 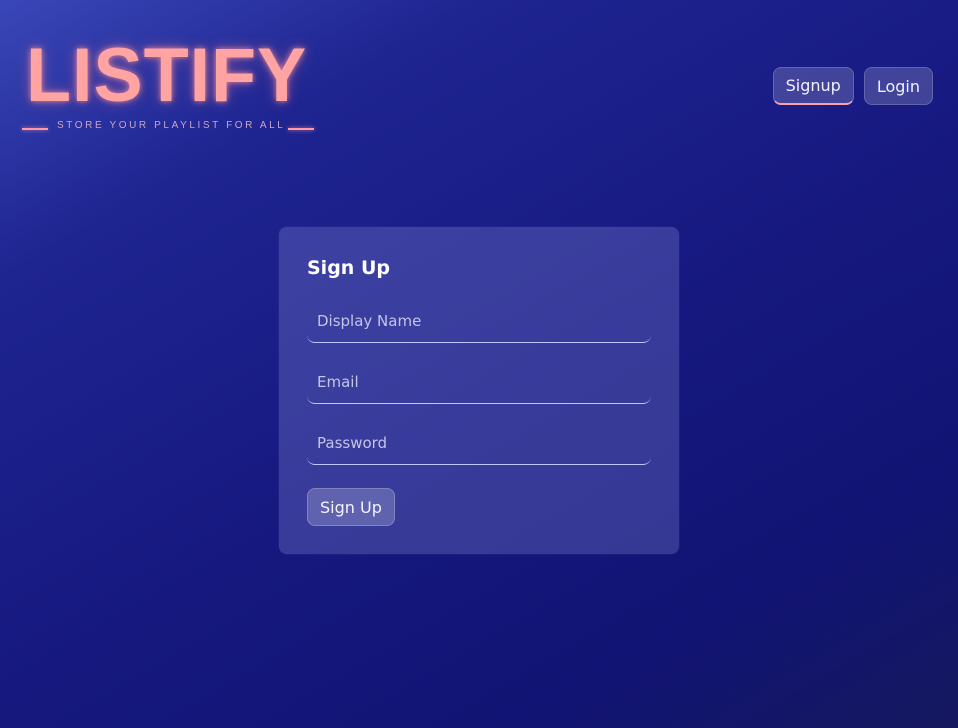 I want to click on email-field, so click(x=479, y=382).